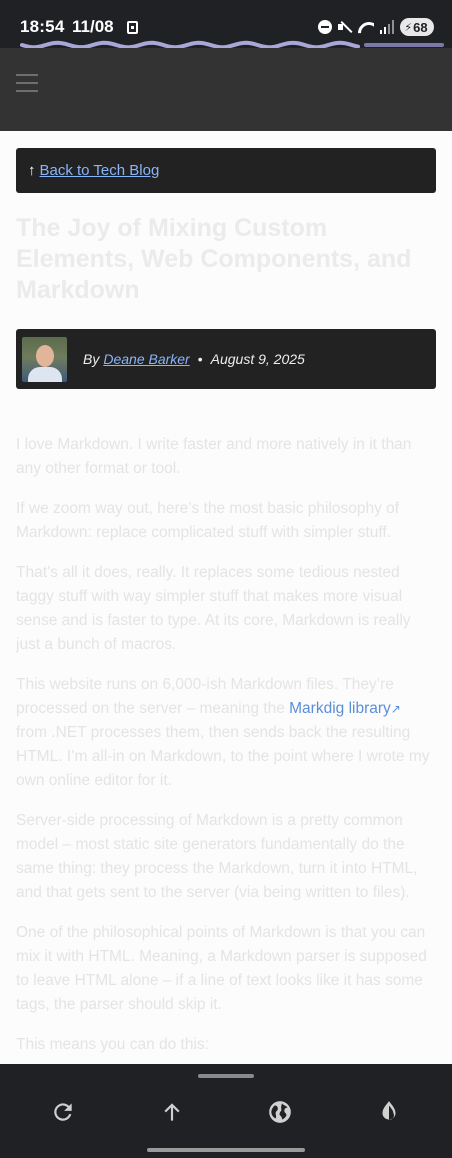  What do you see at coordinates (366, 27) in the screenshot?
I see `wifi-icon` at bounding box center [366, 27].